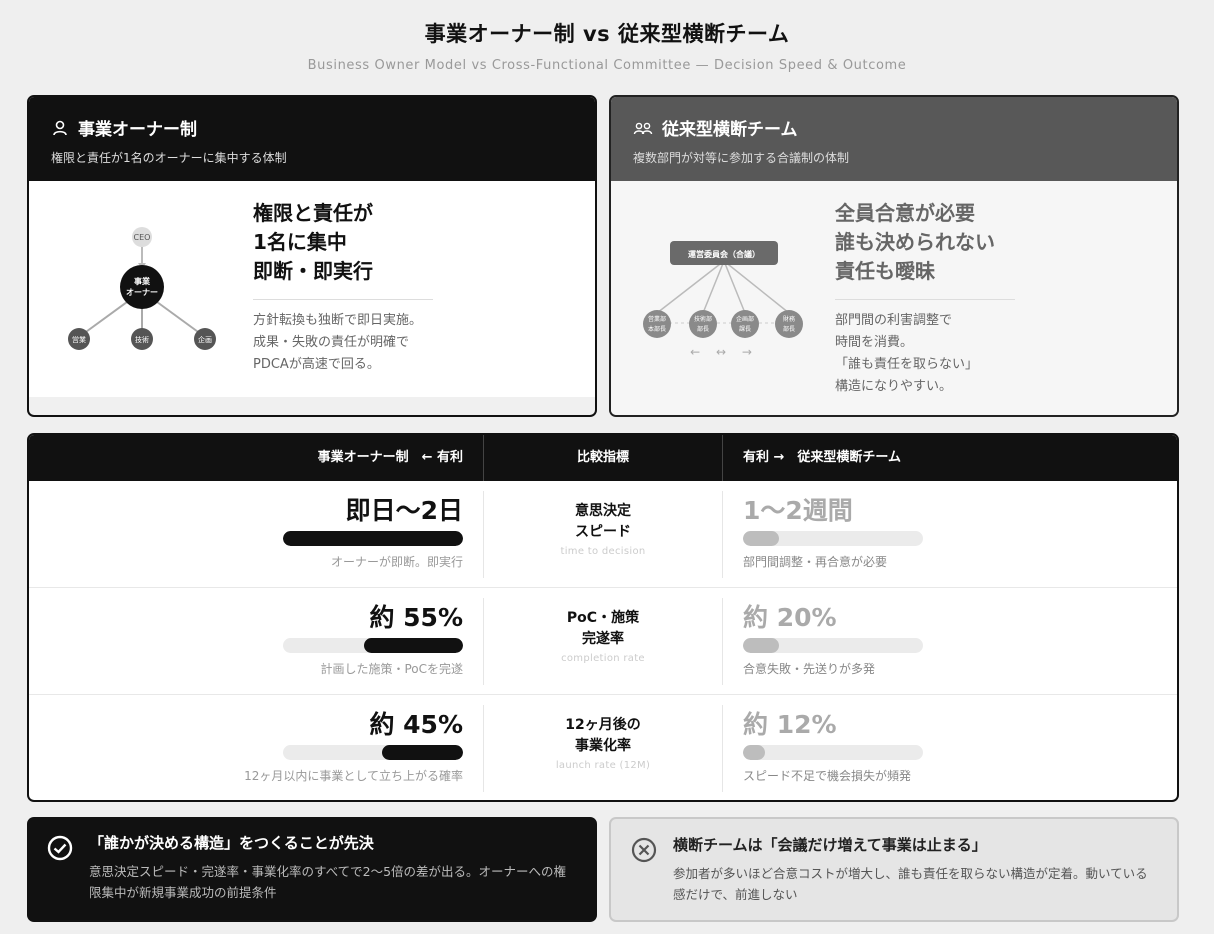 This screenshot has height=934, width=1214. Describe the element at coordinates (416, 617) in the screenshot. I see `owner-value: 約 55%` at that location.